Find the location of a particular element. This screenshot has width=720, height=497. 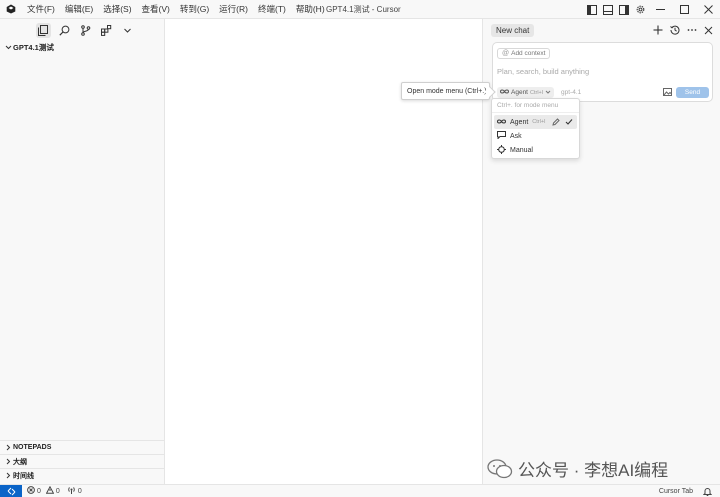

close-window-icon is located at coordinates (708, 9).